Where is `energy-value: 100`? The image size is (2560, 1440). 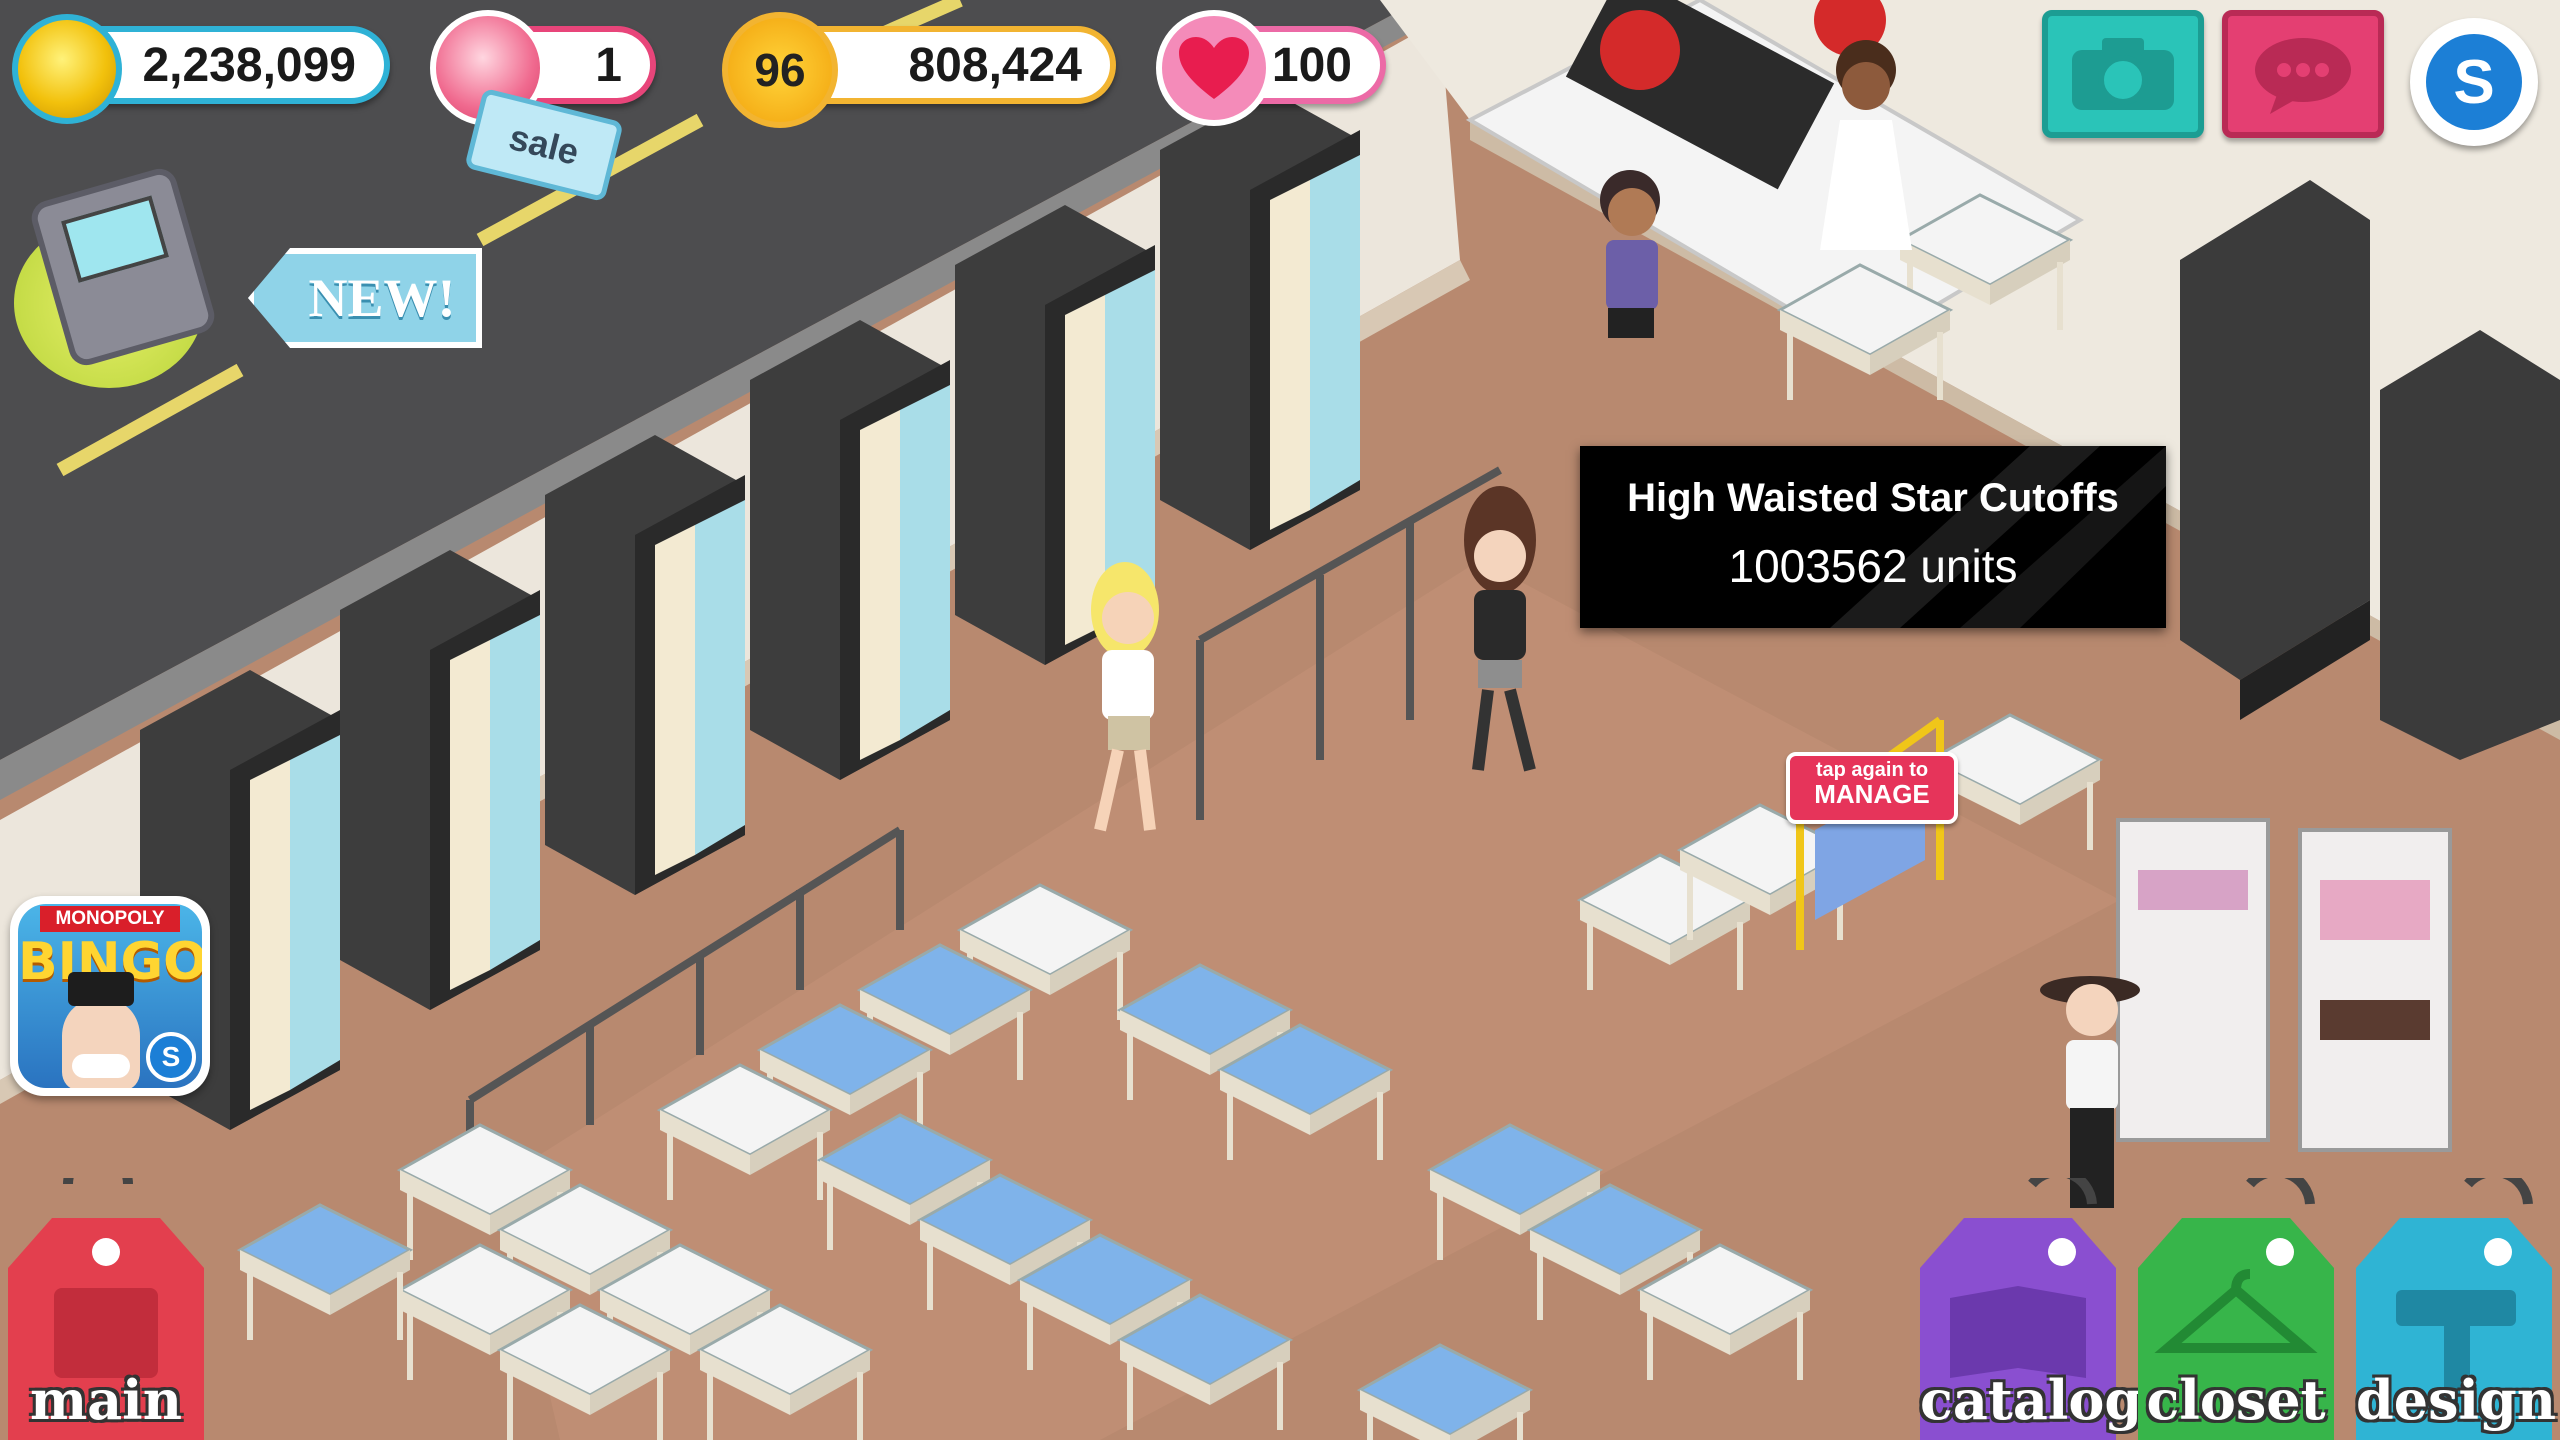 energy-value: 100 is located at coordinates (1311, 65).